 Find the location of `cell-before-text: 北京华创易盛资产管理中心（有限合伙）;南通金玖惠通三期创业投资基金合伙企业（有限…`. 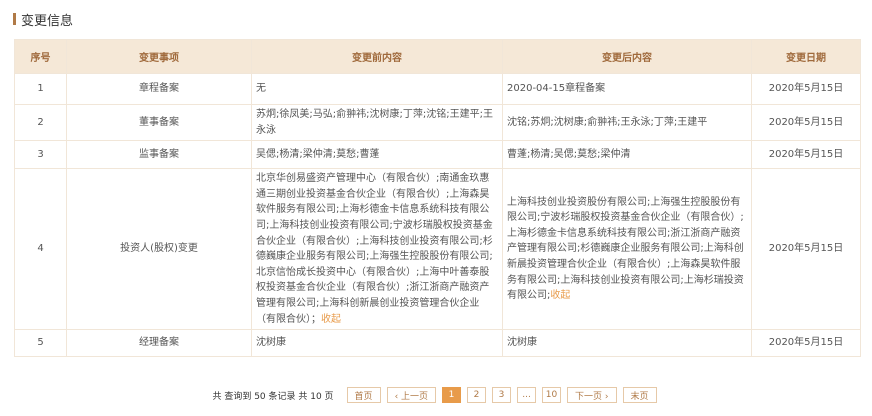

cell-before-text: 北京华创易盛资产管理中心（有限合伙）;南通金玖惠通三期创业投资基金合伙企业（有限… is located at coordinates (374, 249).